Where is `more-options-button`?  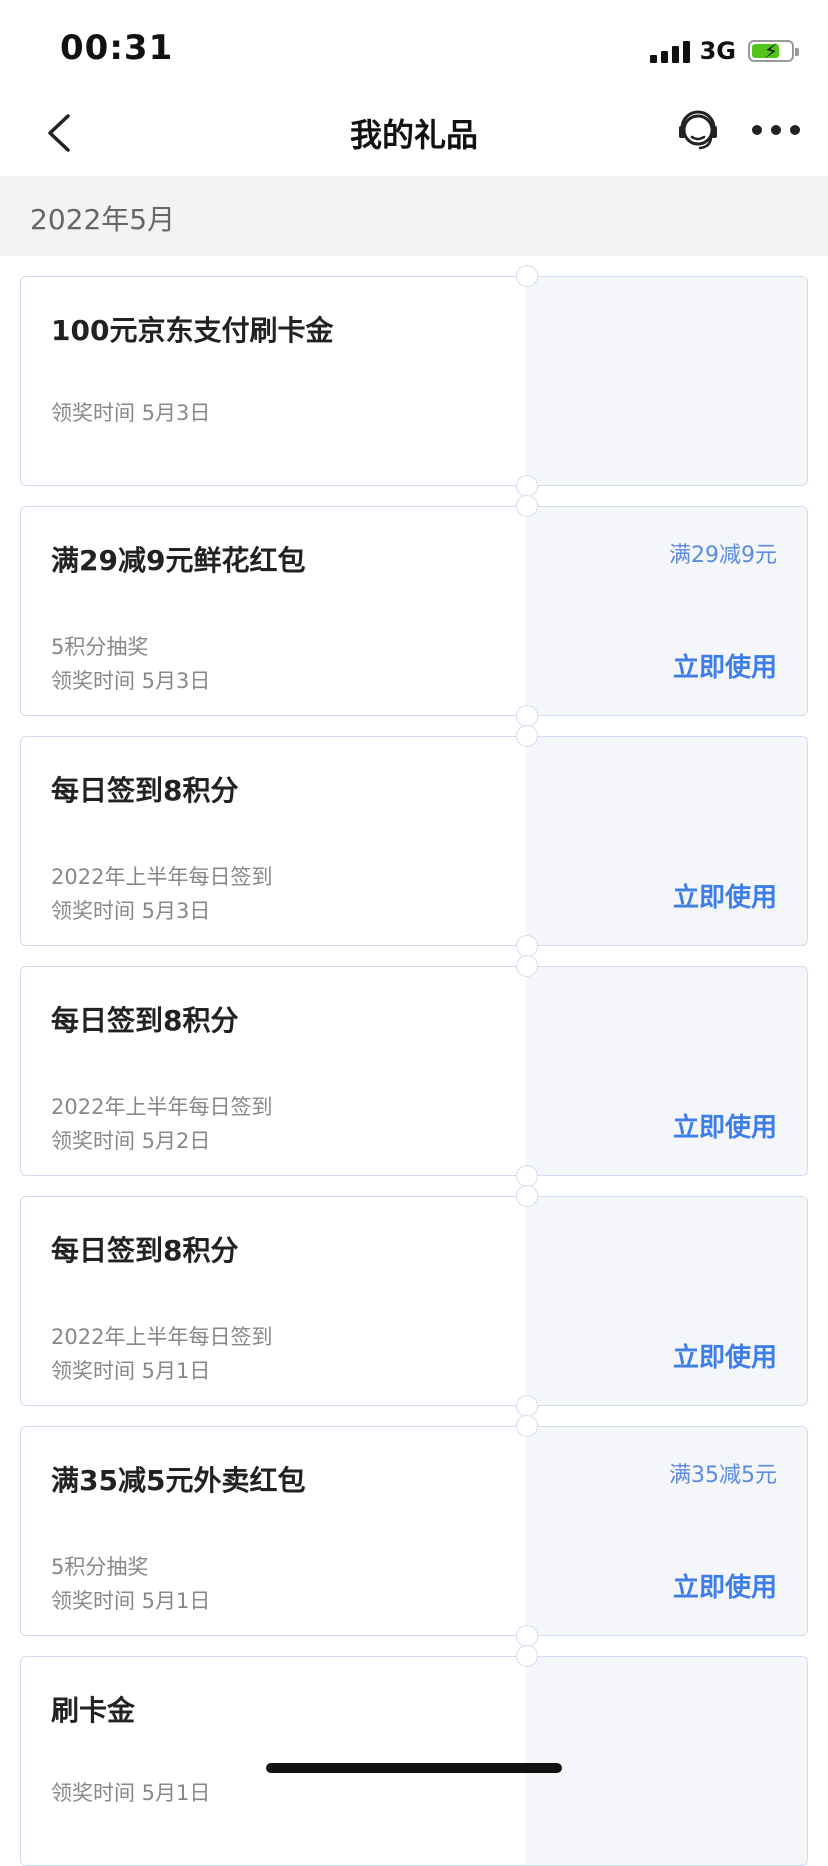
more-options-button is located at coordinates (776, 130).